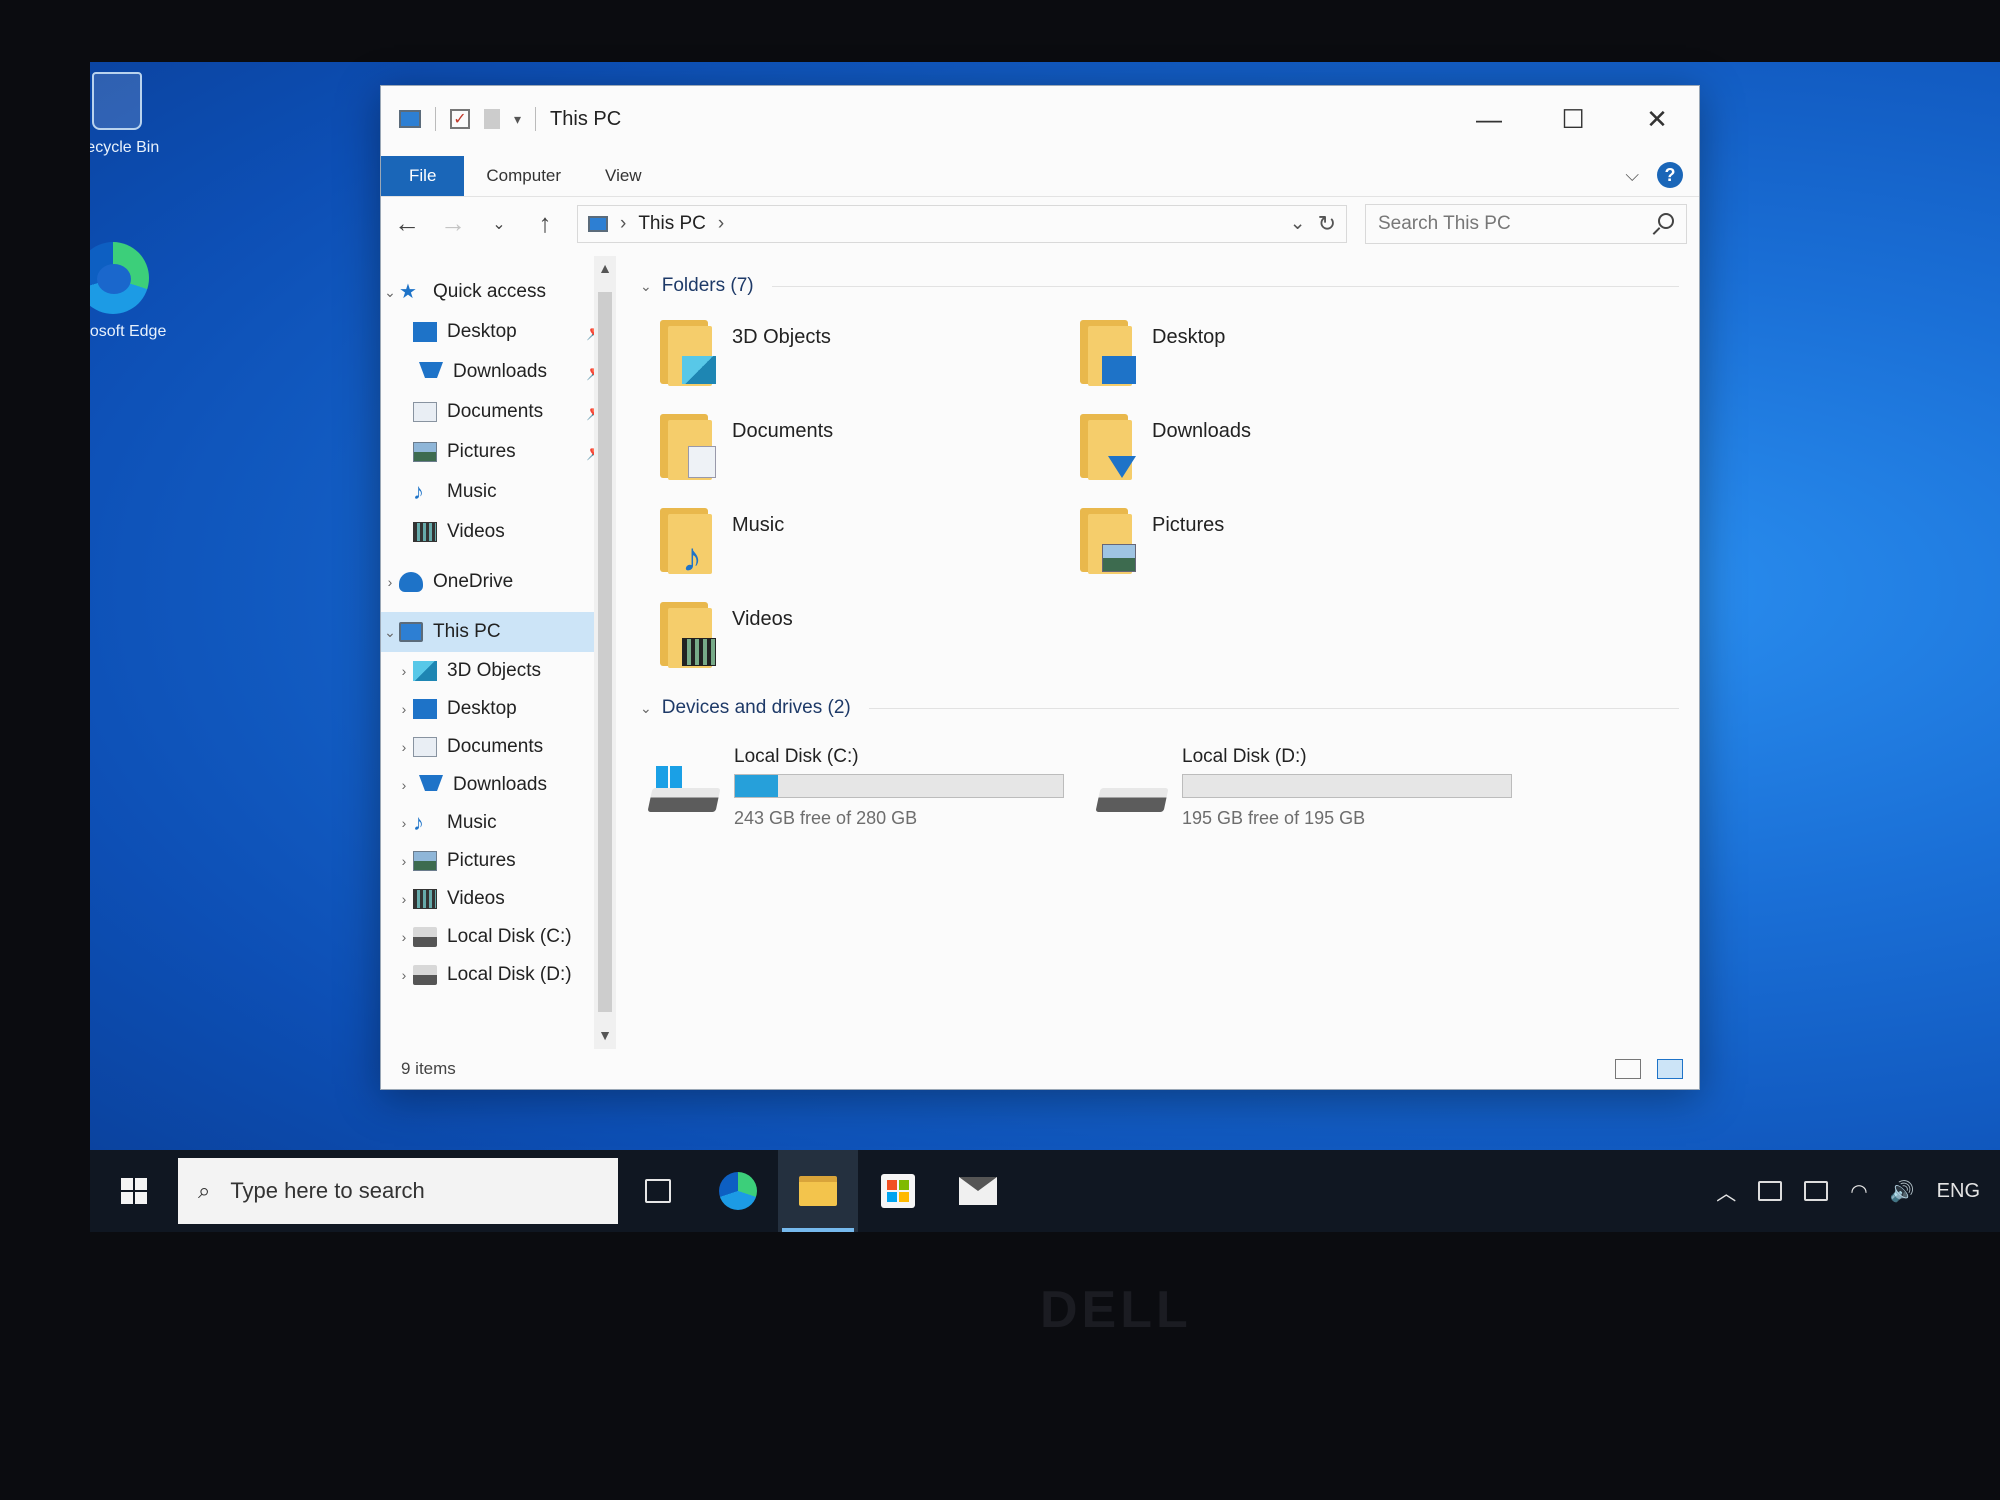 This screenshot has width=2000, height=1500. What do you see at coordinates (1159, 708) in the screenshot?
I see `devices-group-header: ⌄ Devices and drives (2)` at bounding box center [1159, 708].